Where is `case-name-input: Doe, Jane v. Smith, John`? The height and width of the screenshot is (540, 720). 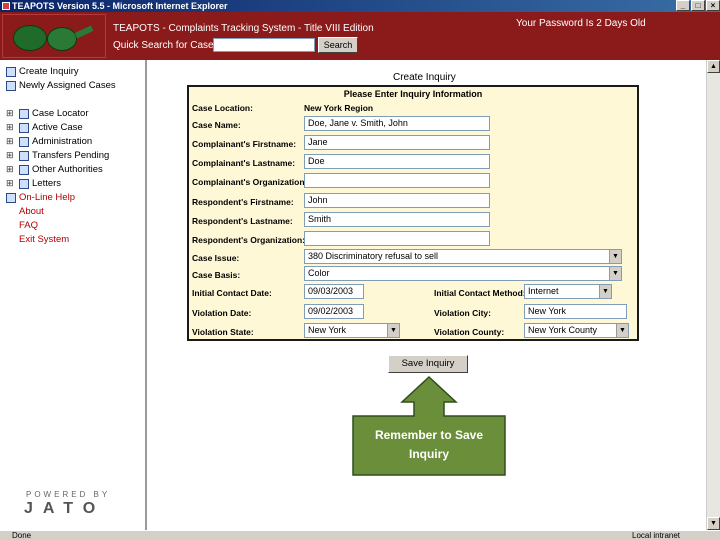
case-name-input: Doe, Jane v. Smith, John is located at coordinates (397, 123).